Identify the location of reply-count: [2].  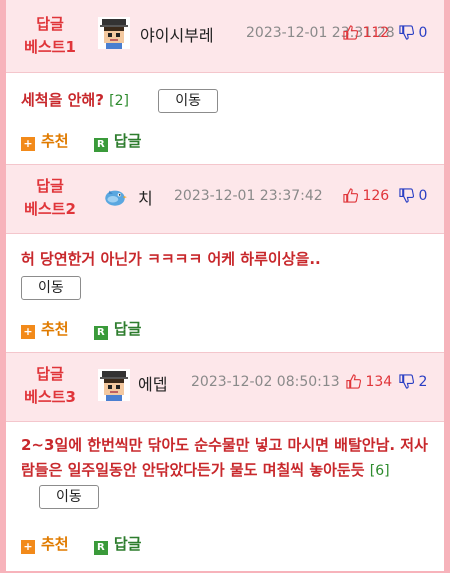
(119, 101).